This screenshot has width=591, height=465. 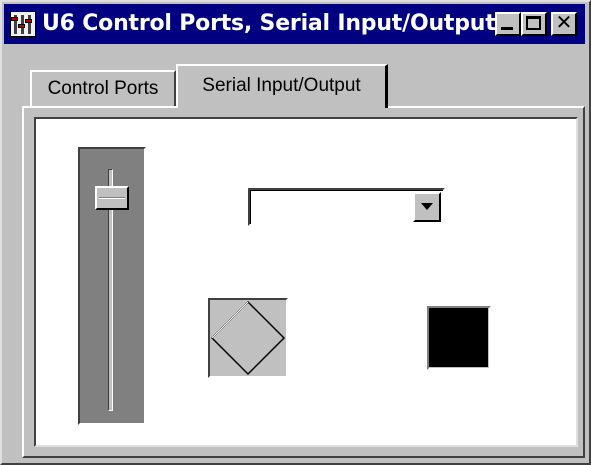 What do you see at coordinates (346, 207) in the screenshot?
I see `dropdown-combo` at bounding box center [346, 207].